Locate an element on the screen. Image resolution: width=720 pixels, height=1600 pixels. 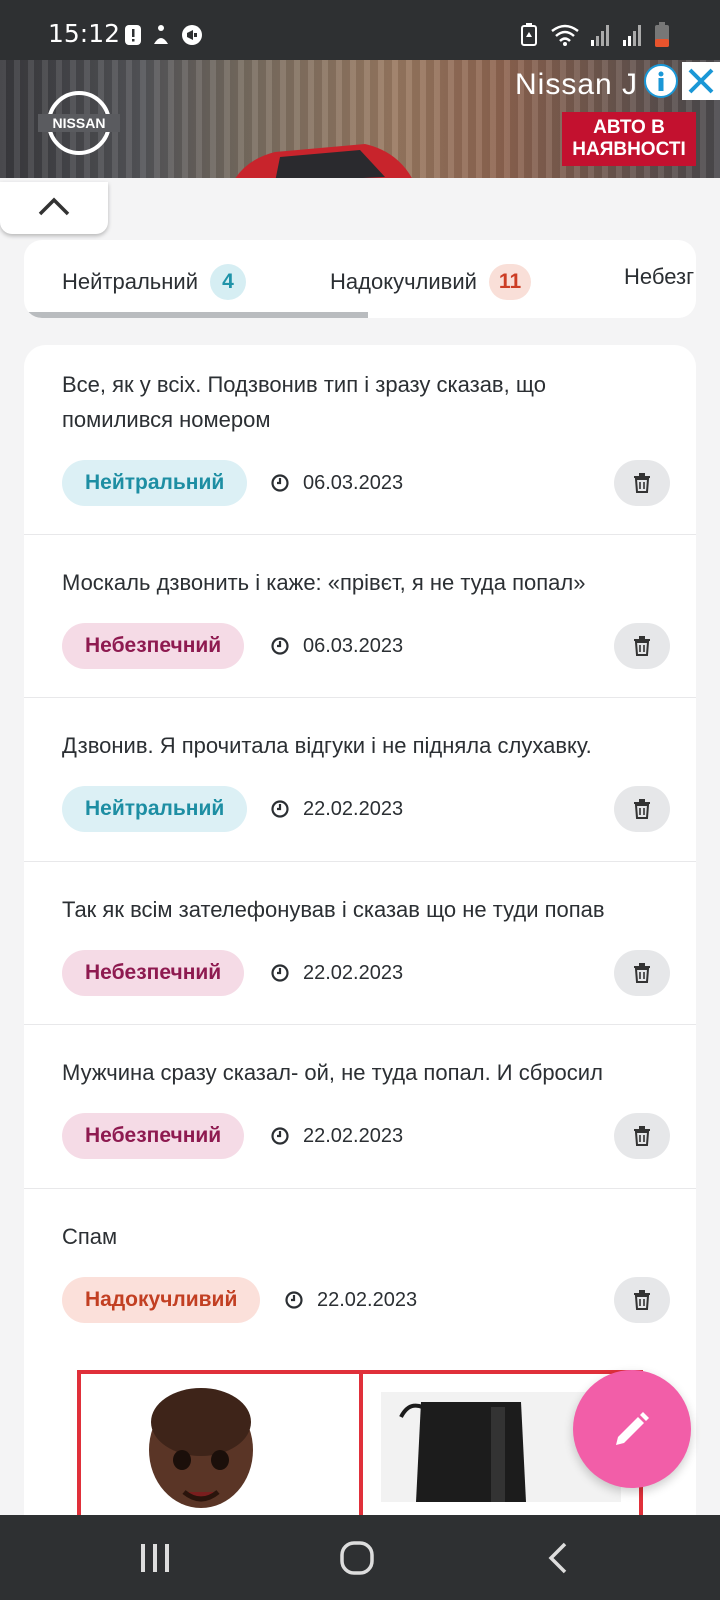
tab-scroll-indicator is located at coordinates (196, 315).